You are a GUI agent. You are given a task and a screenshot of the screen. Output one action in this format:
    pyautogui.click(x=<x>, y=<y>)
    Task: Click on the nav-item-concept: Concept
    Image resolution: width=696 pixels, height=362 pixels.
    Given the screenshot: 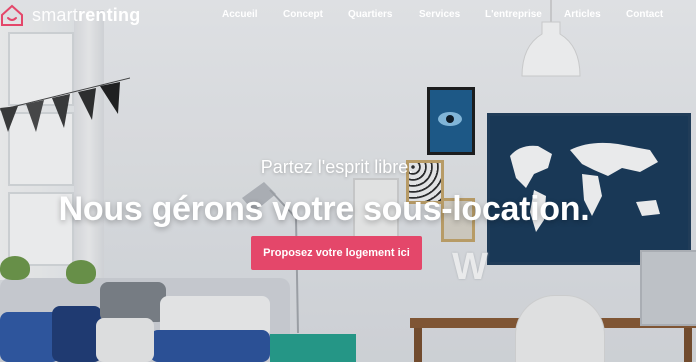 What is the action you would take?
    pyautogui.click(x=303, y=14)
    